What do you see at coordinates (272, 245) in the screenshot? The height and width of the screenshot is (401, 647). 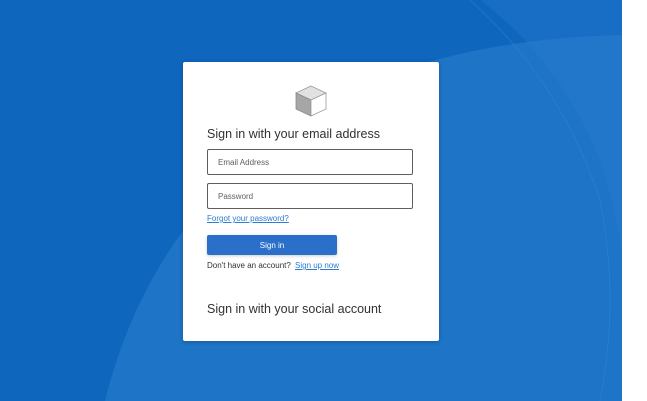 I see `signin-button: Sign in` at bounding box center [272, 245].